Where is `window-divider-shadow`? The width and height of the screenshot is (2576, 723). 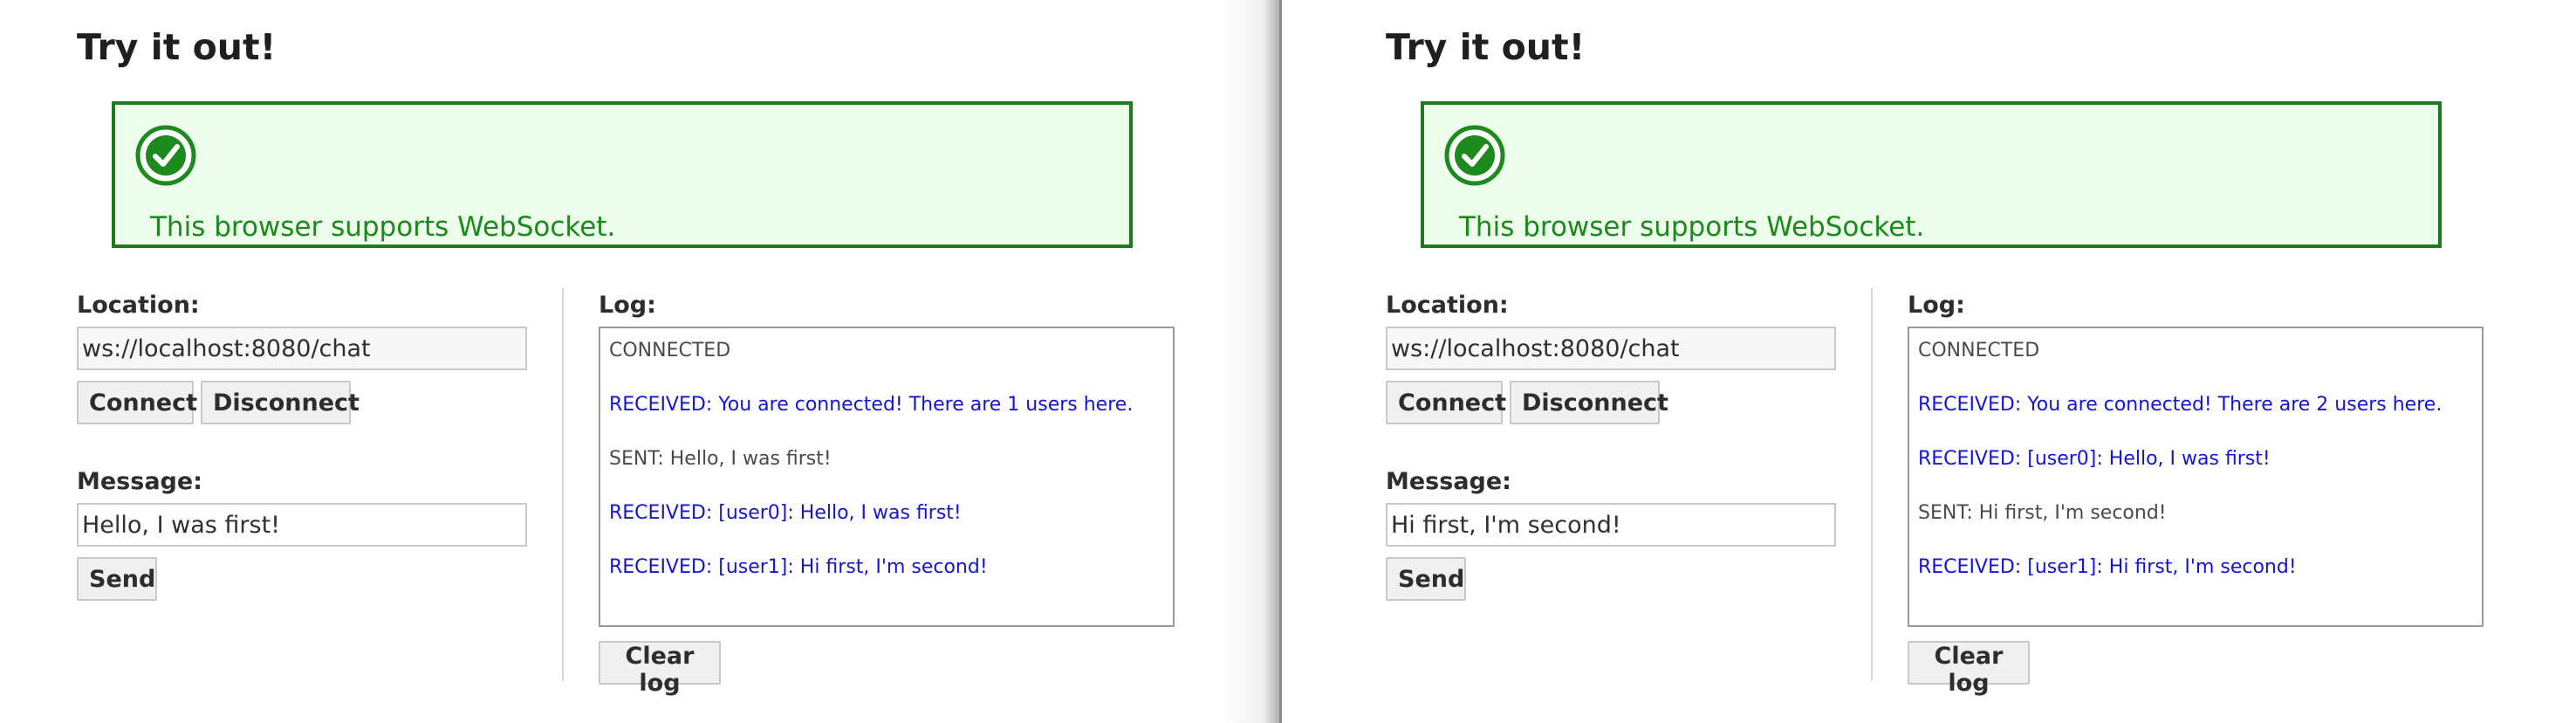 window-divider-shadow is located at coordinates (1251, 361).